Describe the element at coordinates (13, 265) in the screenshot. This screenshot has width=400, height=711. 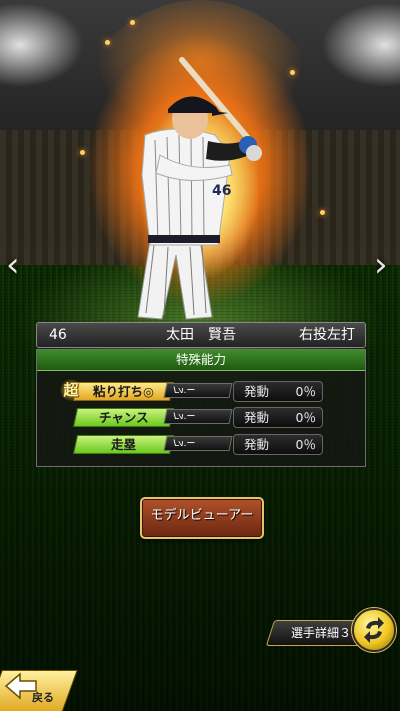
I see `chevron-left-icon: ‹` at that location.